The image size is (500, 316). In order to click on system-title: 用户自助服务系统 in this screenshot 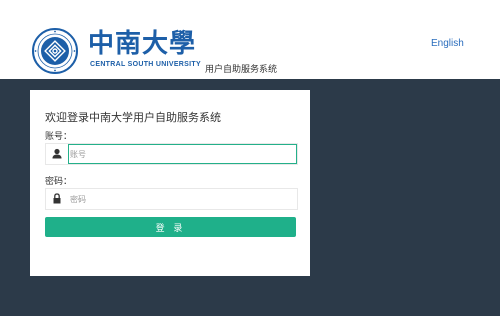, I will do `click(241, 70)`.